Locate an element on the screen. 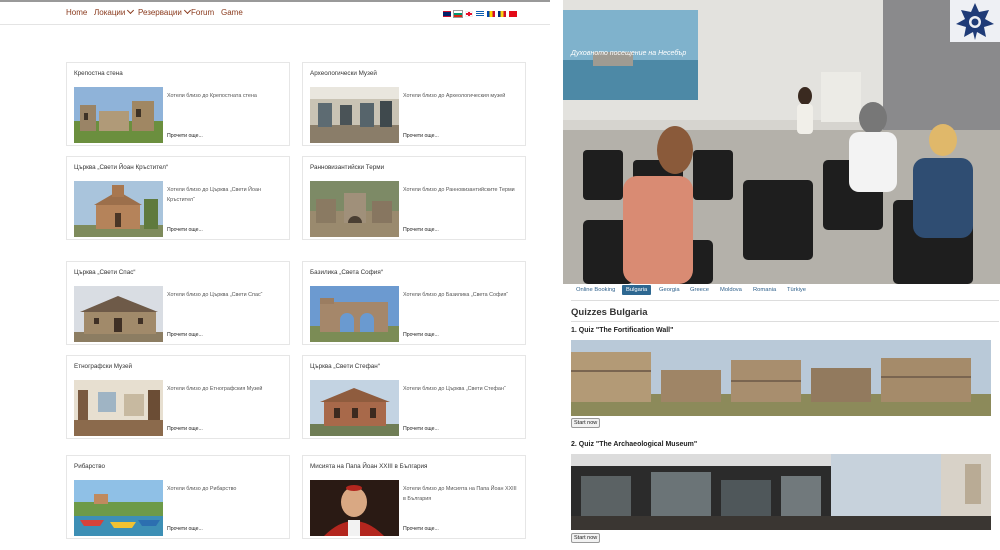 The image size is (1000, 550). nav-locations: Локации is located at coordinates (114, 11).